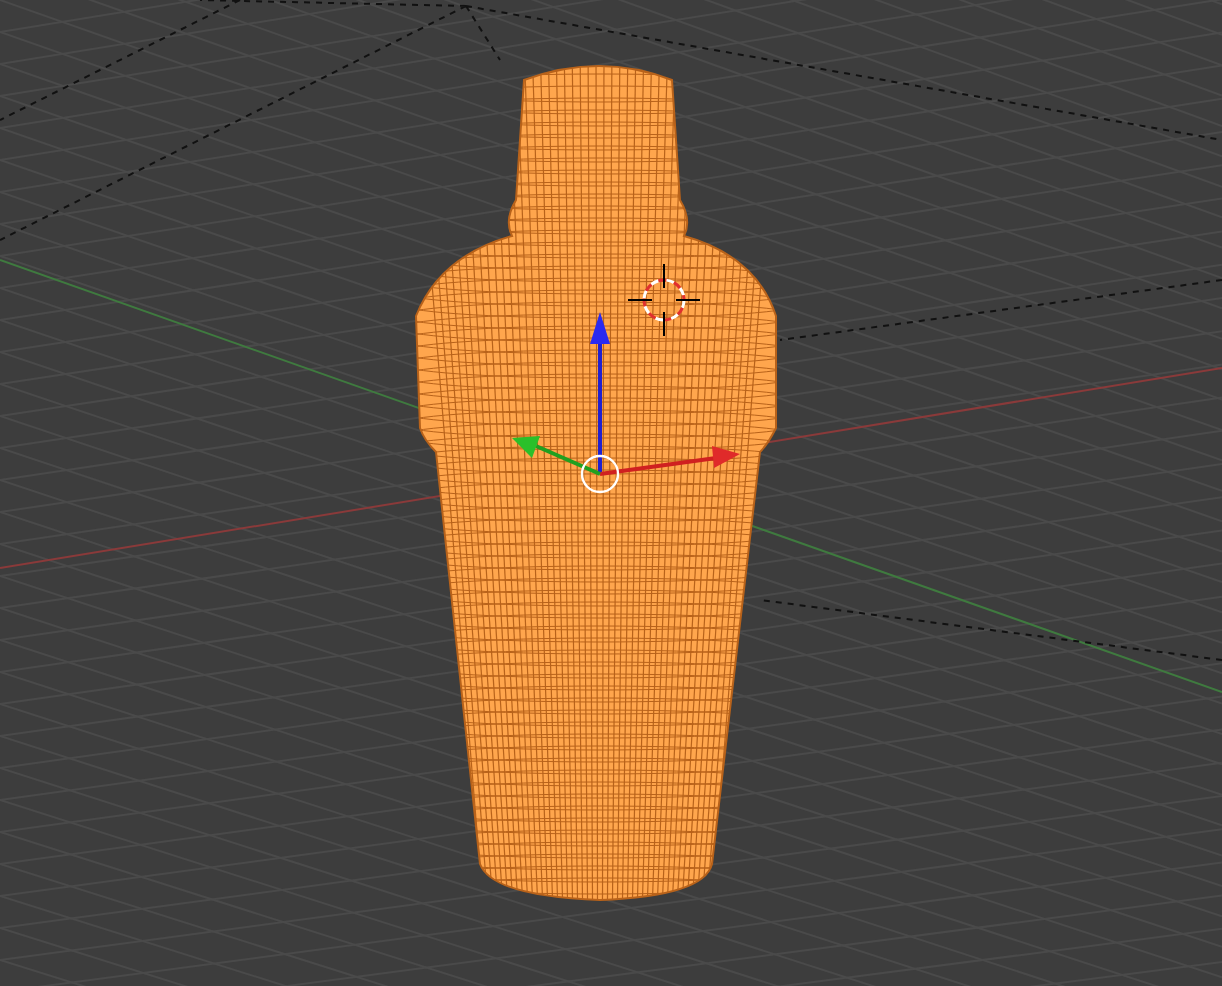 The image size is (1222, 986). I want to click on transform-gizmo-icon, so click(626, 403).